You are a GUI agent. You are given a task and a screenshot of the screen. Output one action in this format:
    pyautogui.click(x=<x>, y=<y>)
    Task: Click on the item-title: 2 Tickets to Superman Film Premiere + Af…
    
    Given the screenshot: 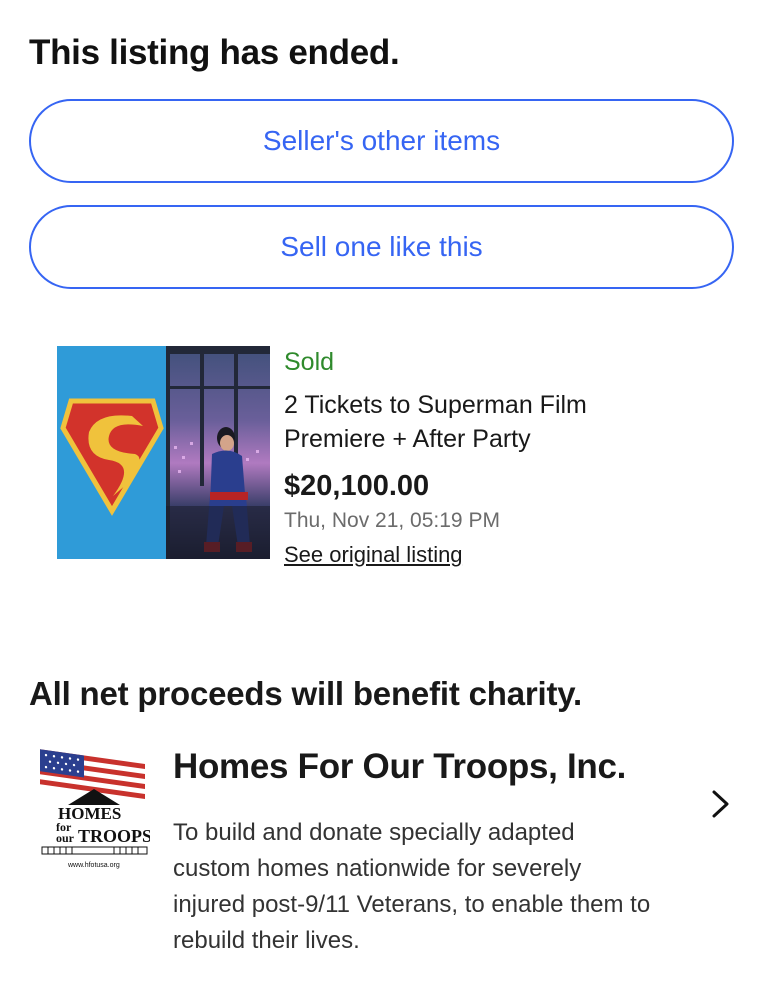 What is the action you would take?
    pyautogui.click(x=464, y=422)
    